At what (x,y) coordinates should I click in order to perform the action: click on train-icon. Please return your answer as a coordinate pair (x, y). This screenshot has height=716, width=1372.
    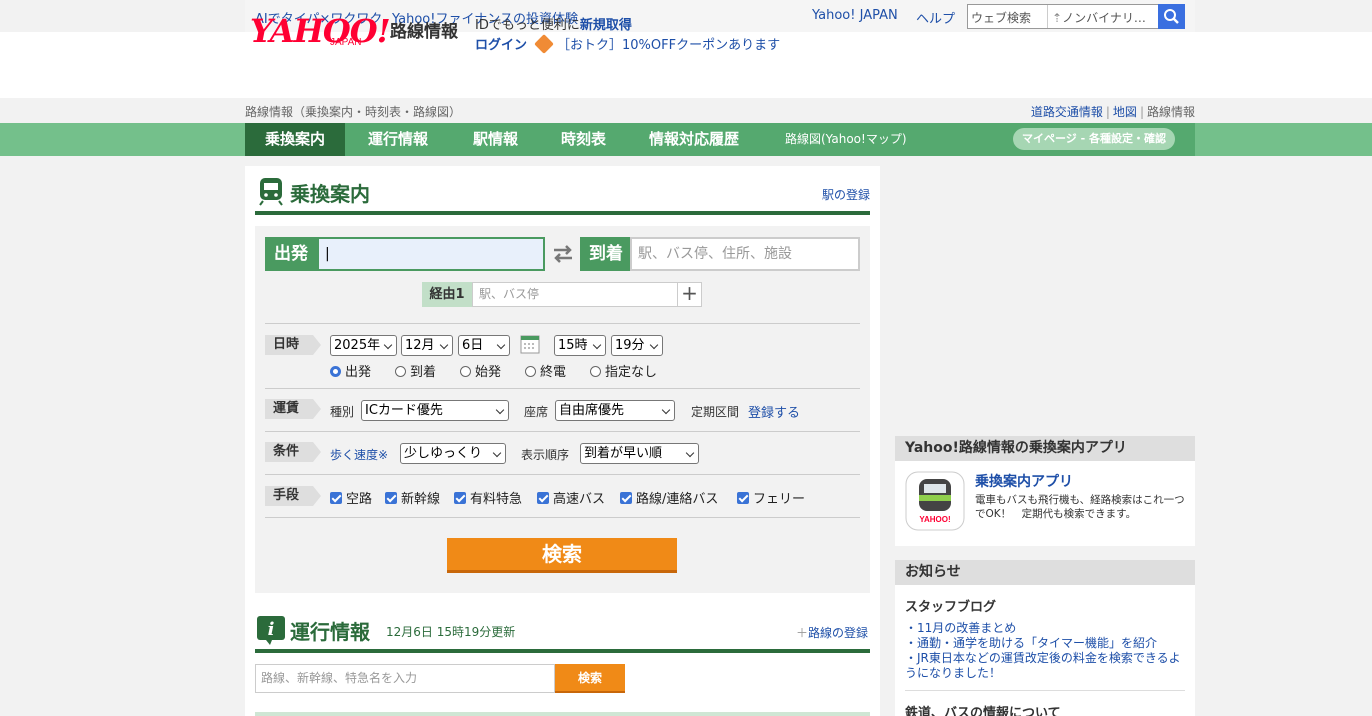
    Looking at the image, I should click on (271, 192).